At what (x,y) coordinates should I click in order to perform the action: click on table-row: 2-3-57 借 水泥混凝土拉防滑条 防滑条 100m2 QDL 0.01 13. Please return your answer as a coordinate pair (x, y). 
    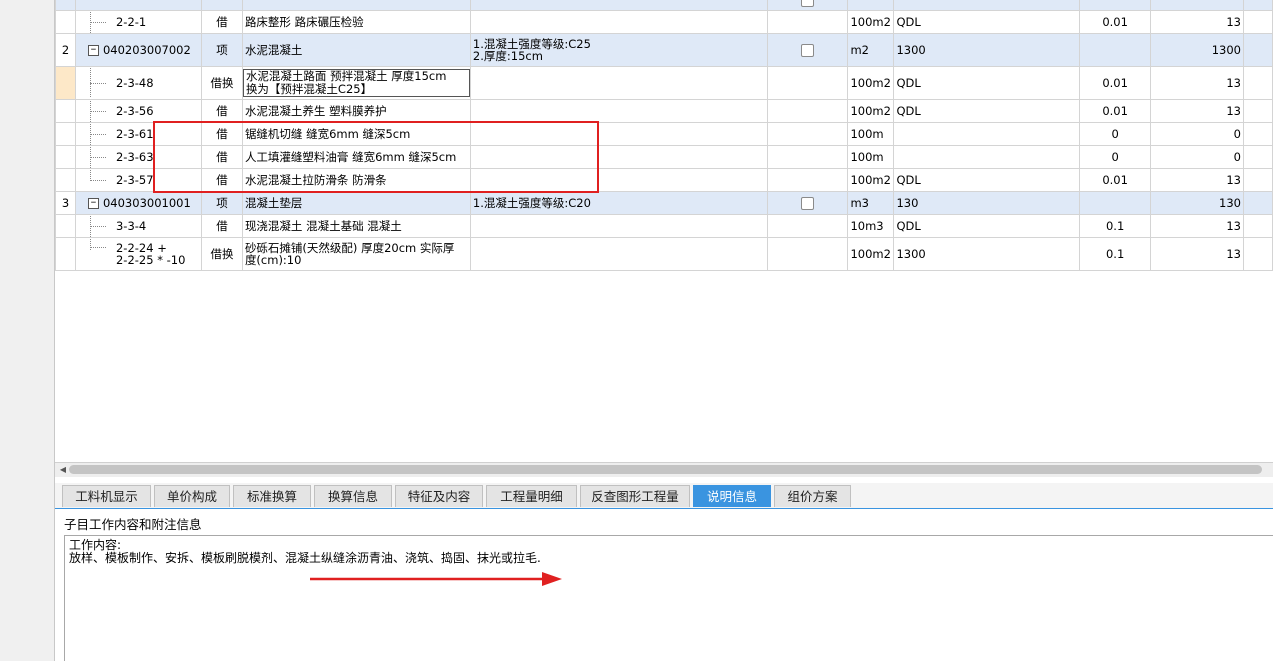
    Looking at the image, I should click on (664, 180).